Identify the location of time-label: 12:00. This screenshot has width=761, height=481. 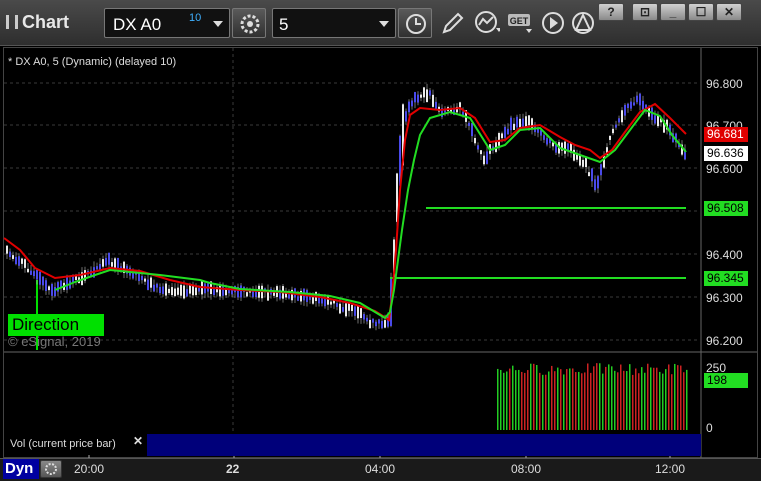
(670, 469).